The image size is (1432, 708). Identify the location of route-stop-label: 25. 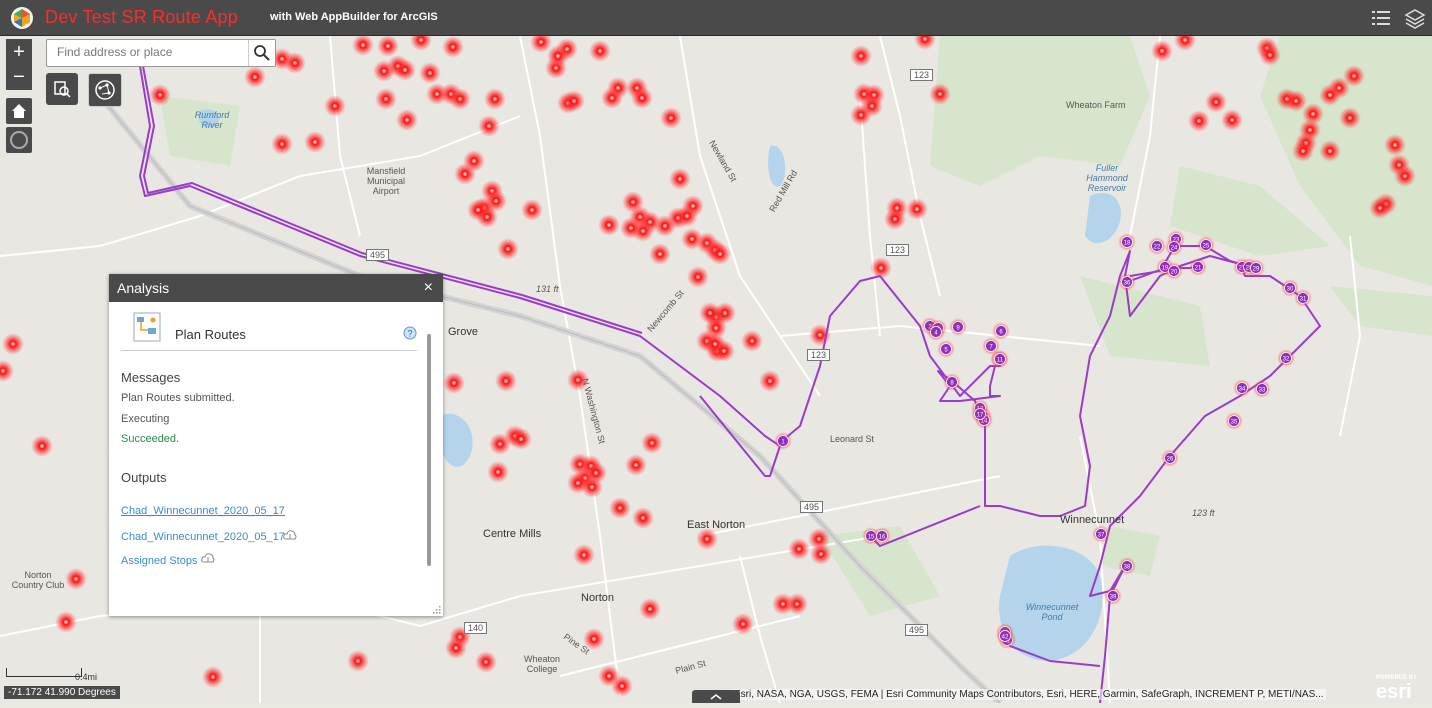
(1206, 247).